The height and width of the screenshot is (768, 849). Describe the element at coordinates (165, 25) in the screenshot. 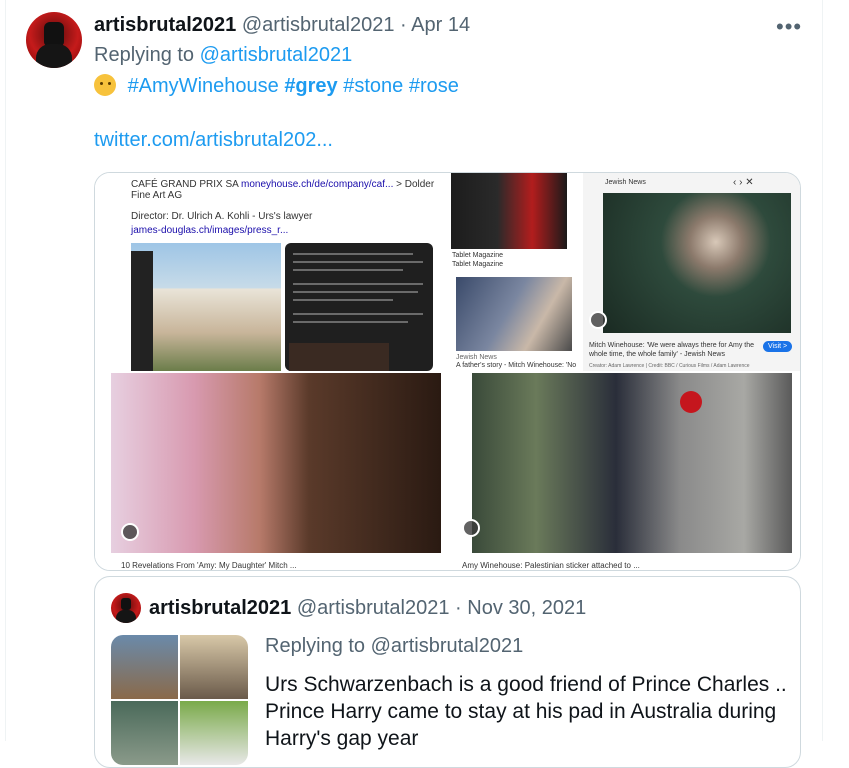

I see `display-name: artisbrutal2021` at that location.